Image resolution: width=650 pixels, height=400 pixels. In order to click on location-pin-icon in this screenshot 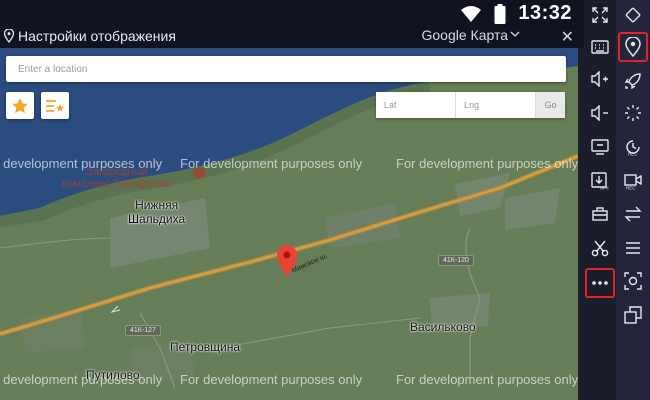, I will do `click(9, 36)`.